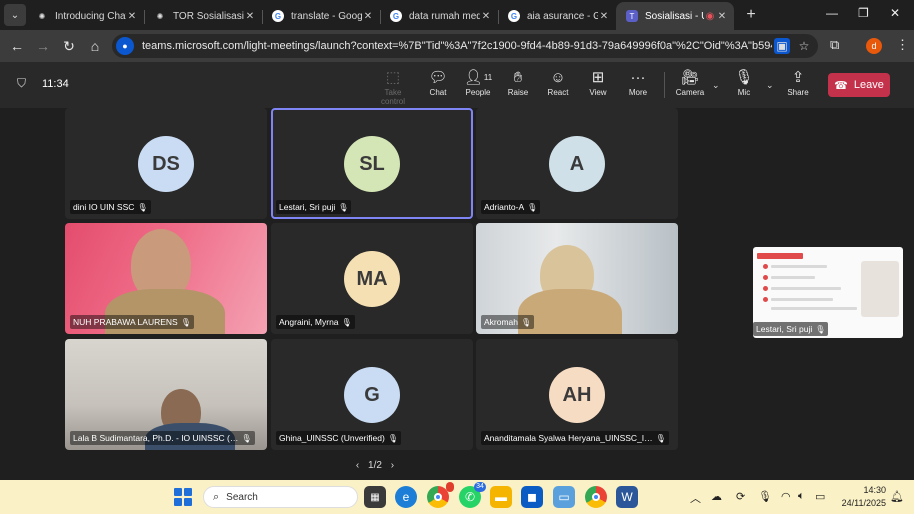 This screenshot has height=514, width=914. What do you see at coordinates (166, 278) in the screenshot?
I see `participant-video-tile: NUH PRABAWA LAURENS 🎙︎` at bounding box center [166, 278].